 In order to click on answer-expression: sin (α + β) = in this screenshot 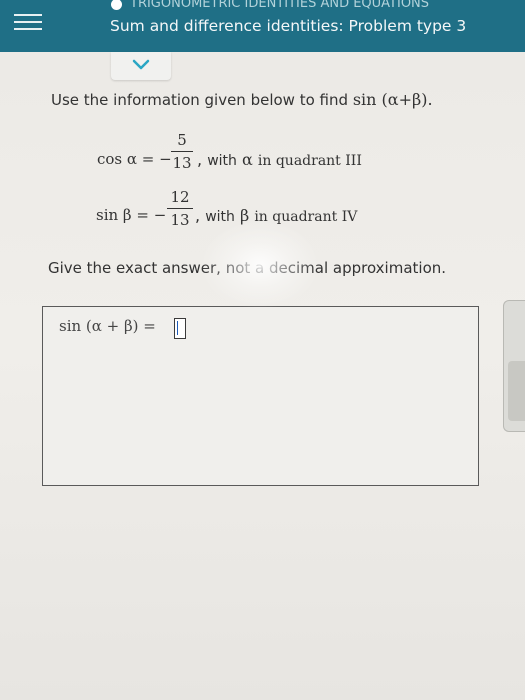, I will do `click(107, 326)`.